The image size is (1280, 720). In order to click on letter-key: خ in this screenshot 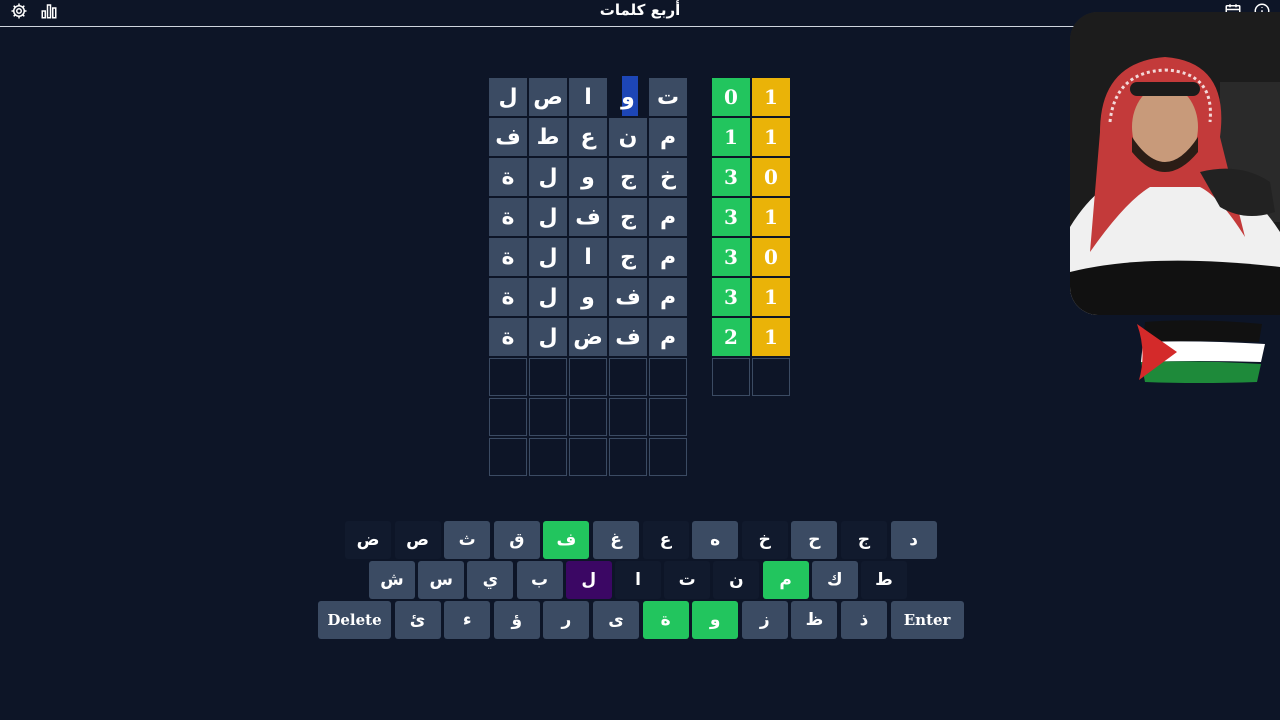, I will do `click(764, 540)`.